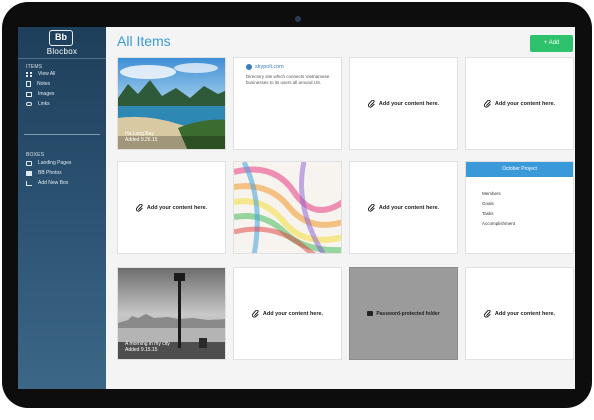 The image size is (594, 420). I want to click on project-item-tasks: Tasks, so click(488, 213).